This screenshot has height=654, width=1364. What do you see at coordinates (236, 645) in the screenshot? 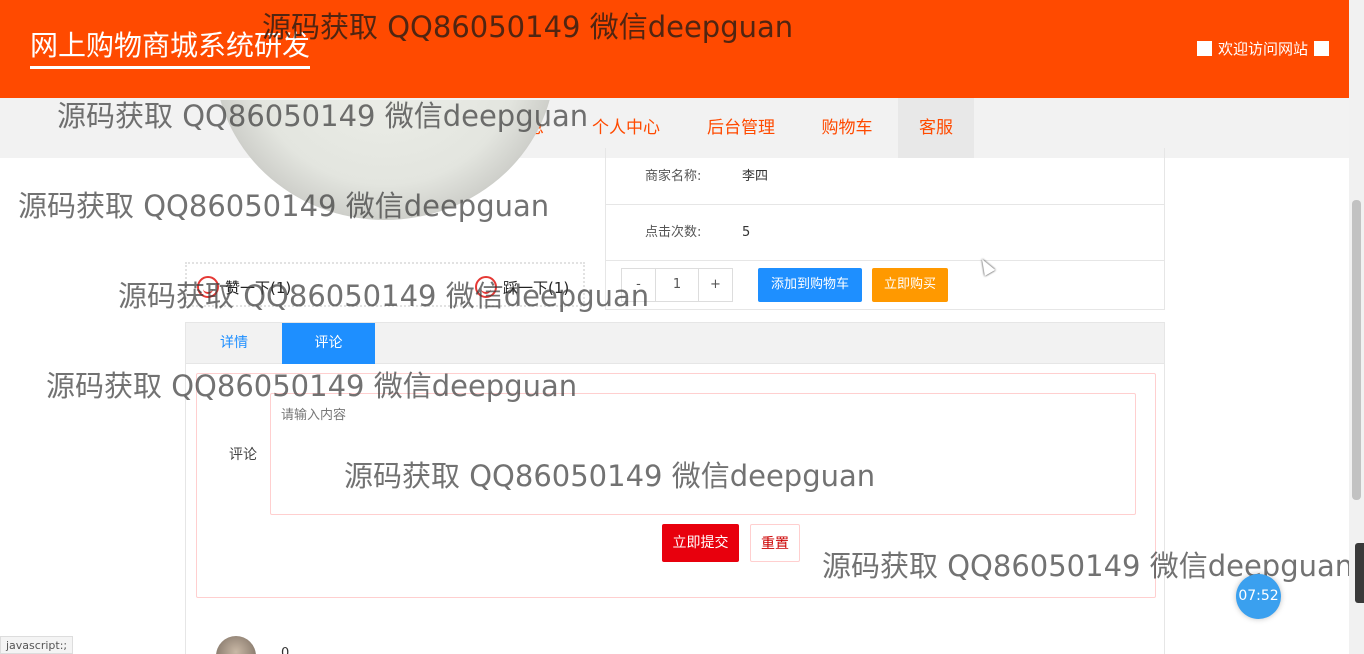
I see `avatar` at bounding box center [236, 645].